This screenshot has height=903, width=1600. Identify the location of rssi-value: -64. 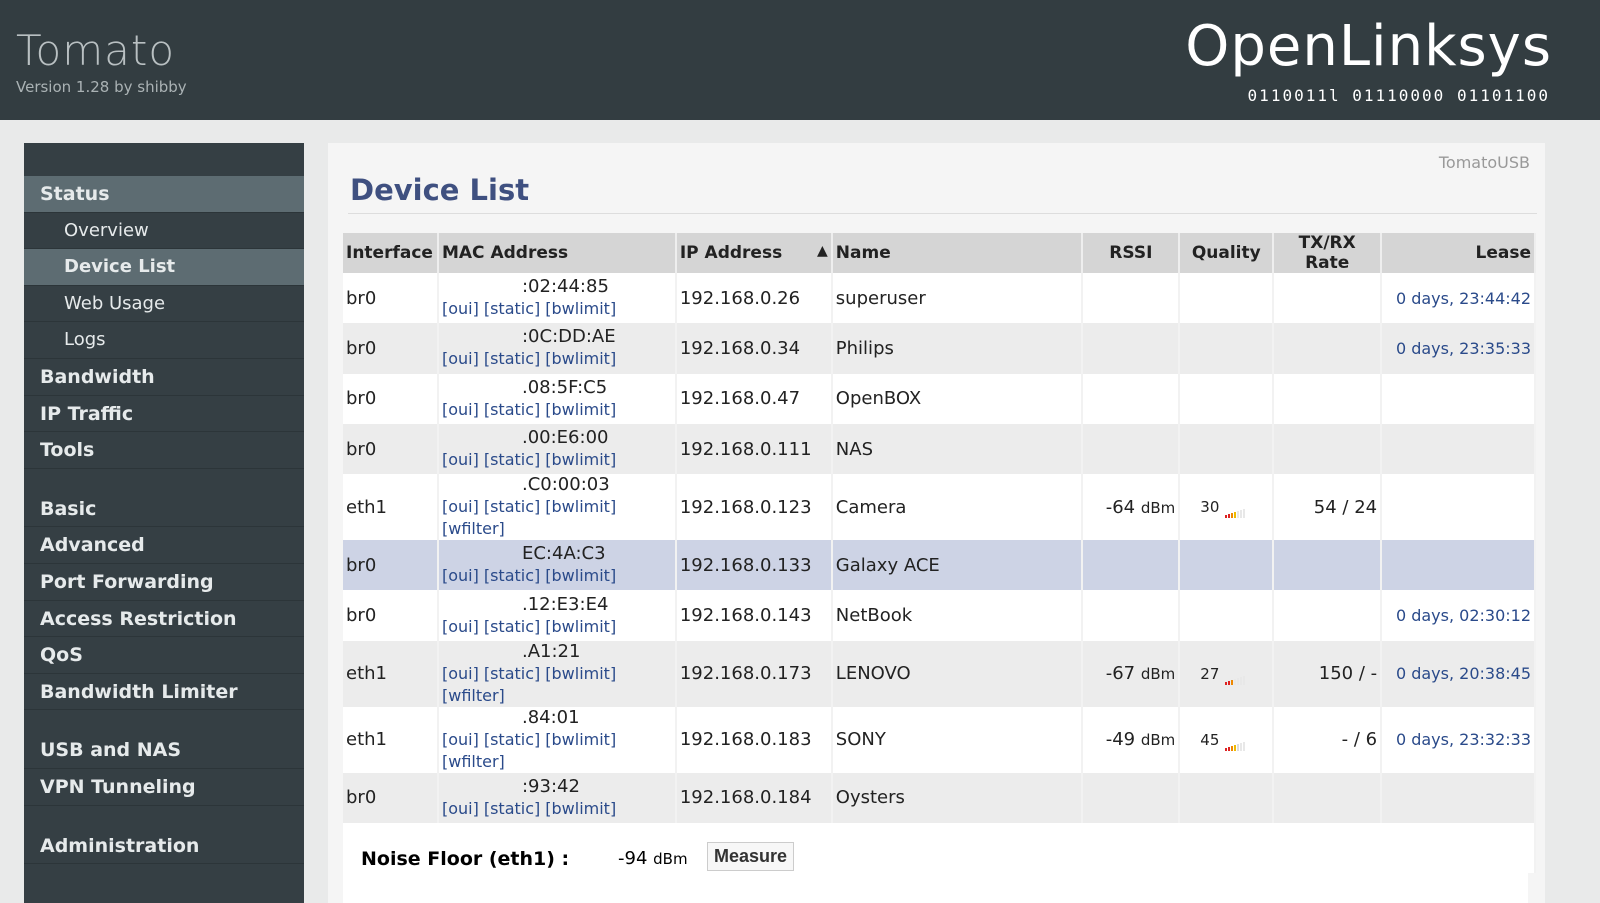
(1120, 507).